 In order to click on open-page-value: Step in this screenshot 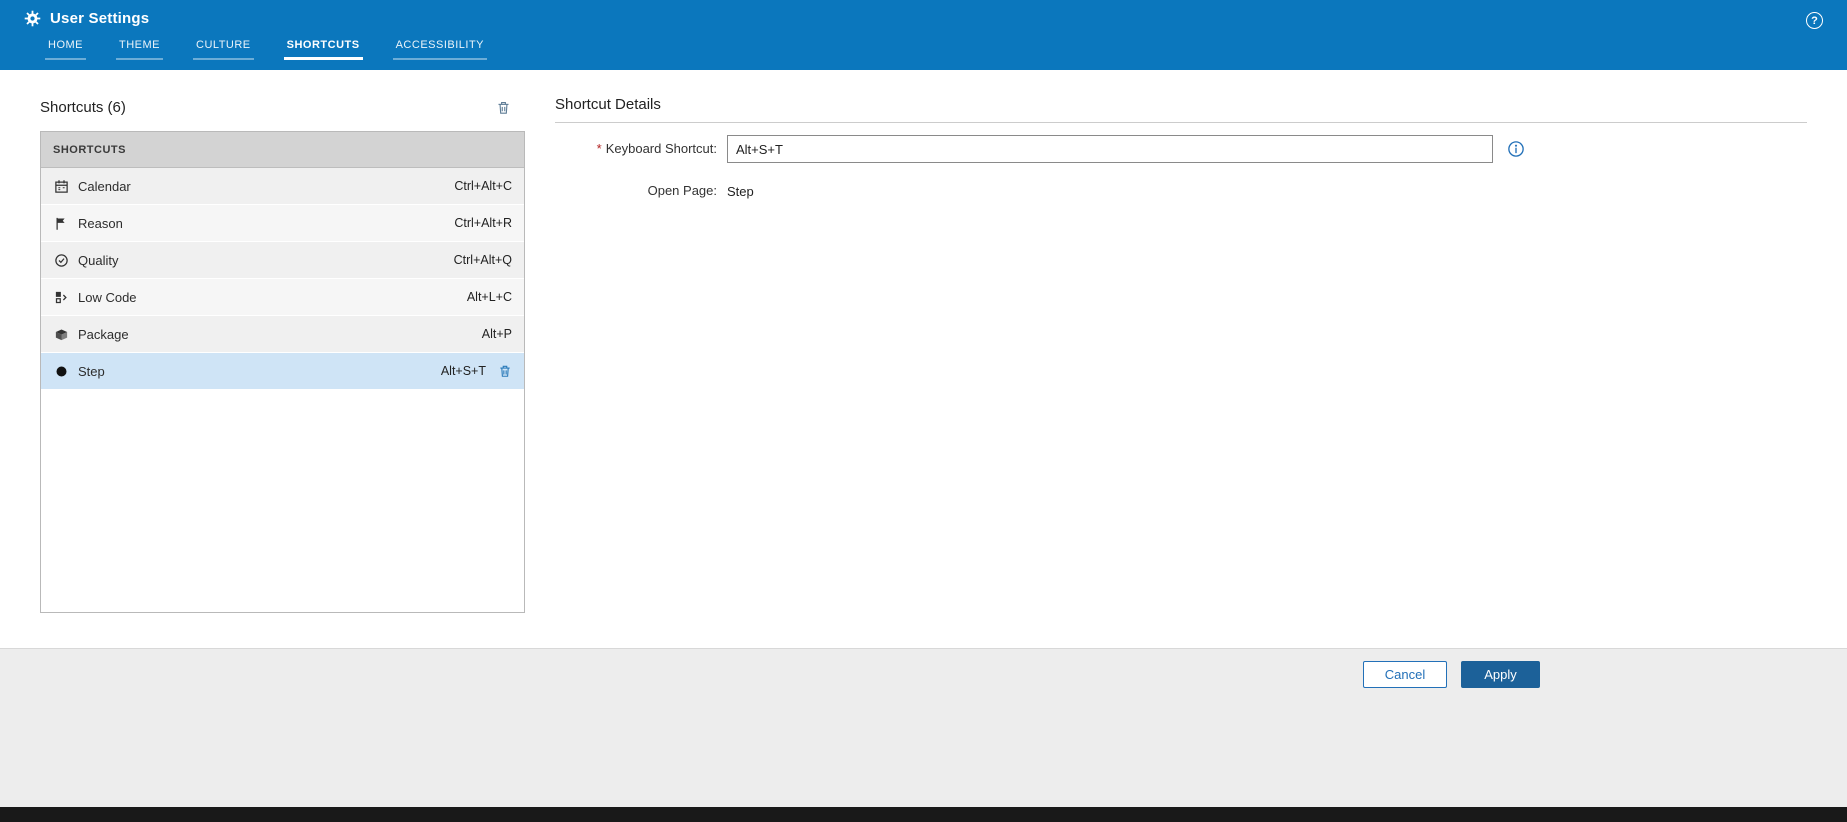, I will do `click(740, 191)`.